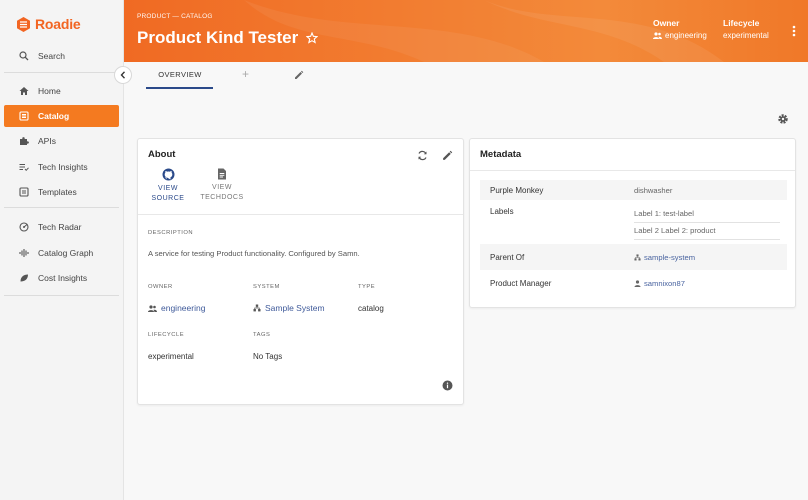 This screenshot has height=500, width=808. Describe the element at coordinates (57, 192) in the screenshot. I see `sidebar-item-label: Templates` at that location.